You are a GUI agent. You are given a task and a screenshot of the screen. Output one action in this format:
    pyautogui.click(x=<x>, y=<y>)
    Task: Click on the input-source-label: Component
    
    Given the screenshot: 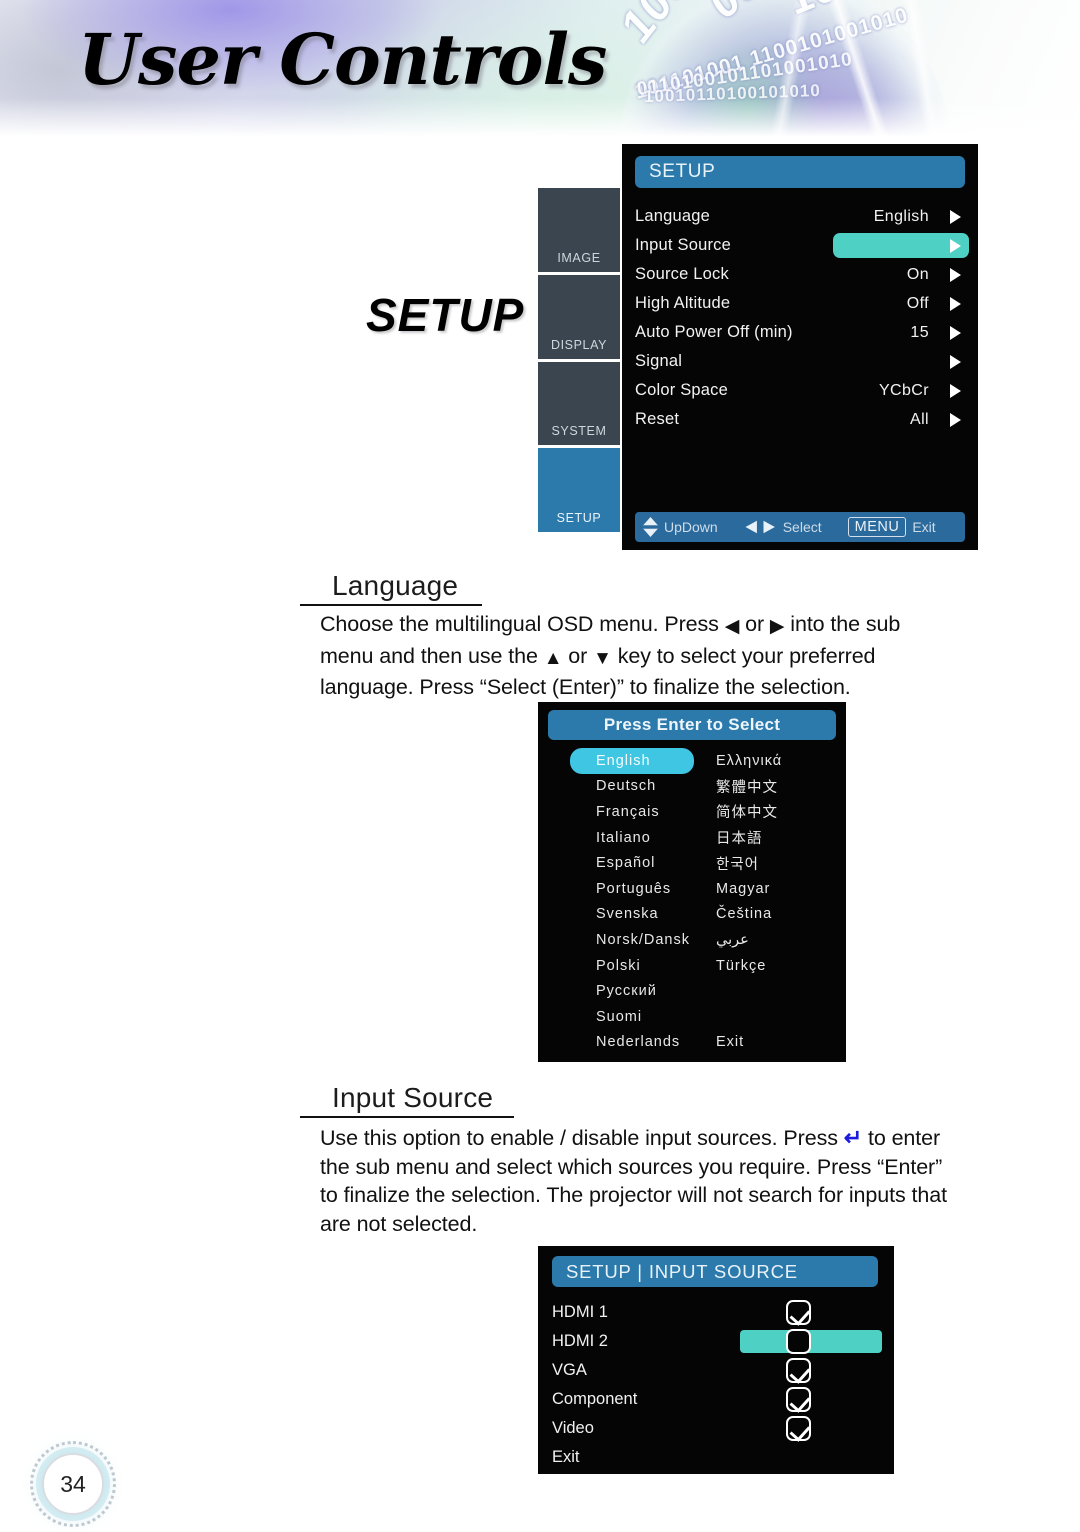 What is the action you would take?
    pyautogui.click(x=595, y=1399)
    